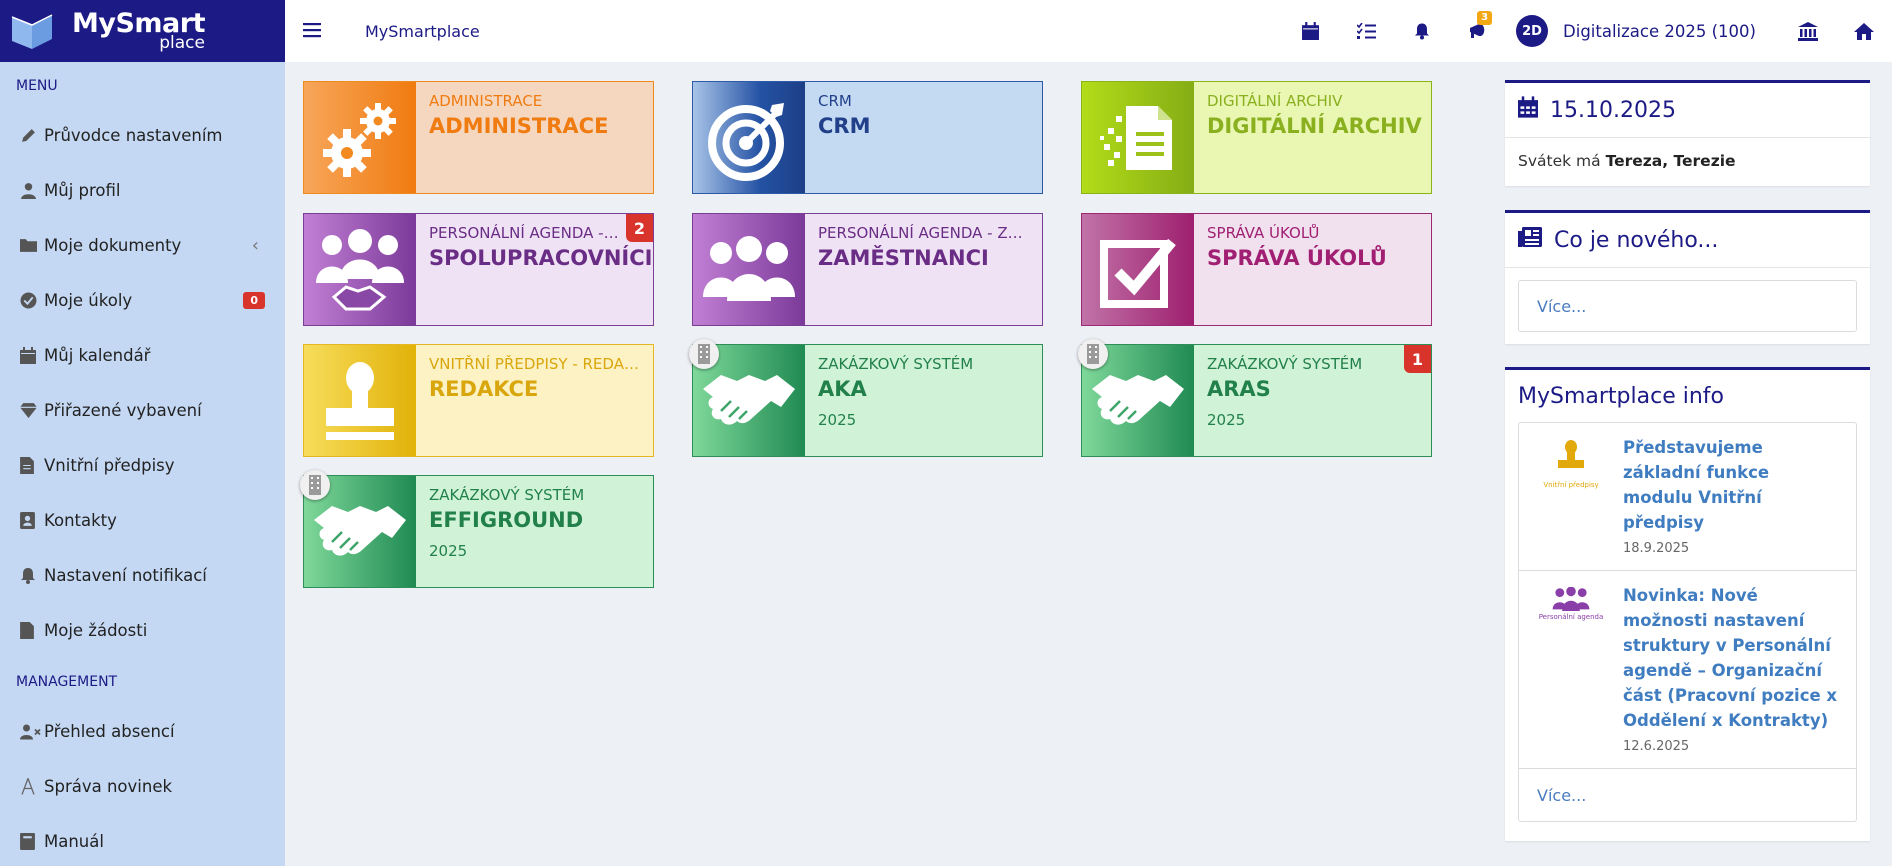 This screenshot has height=866, width=1892. I want to click on bell-icon, so click(1422, 31).